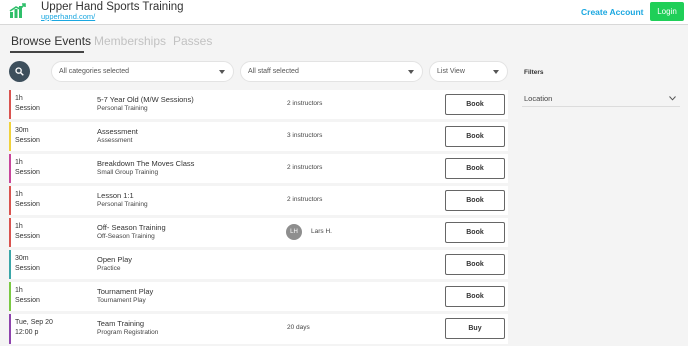  I want to click on tab-passes: Passes, so click(192, 41).